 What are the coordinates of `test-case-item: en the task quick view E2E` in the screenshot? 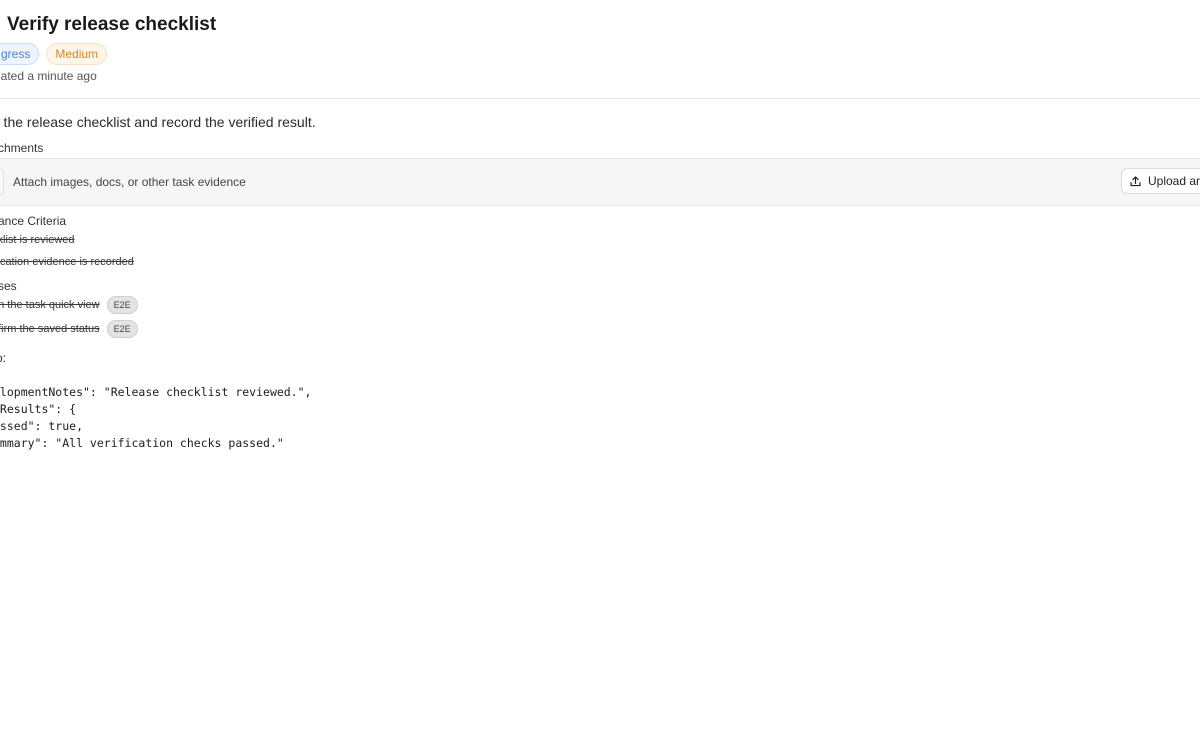 It's located at (69, 305).